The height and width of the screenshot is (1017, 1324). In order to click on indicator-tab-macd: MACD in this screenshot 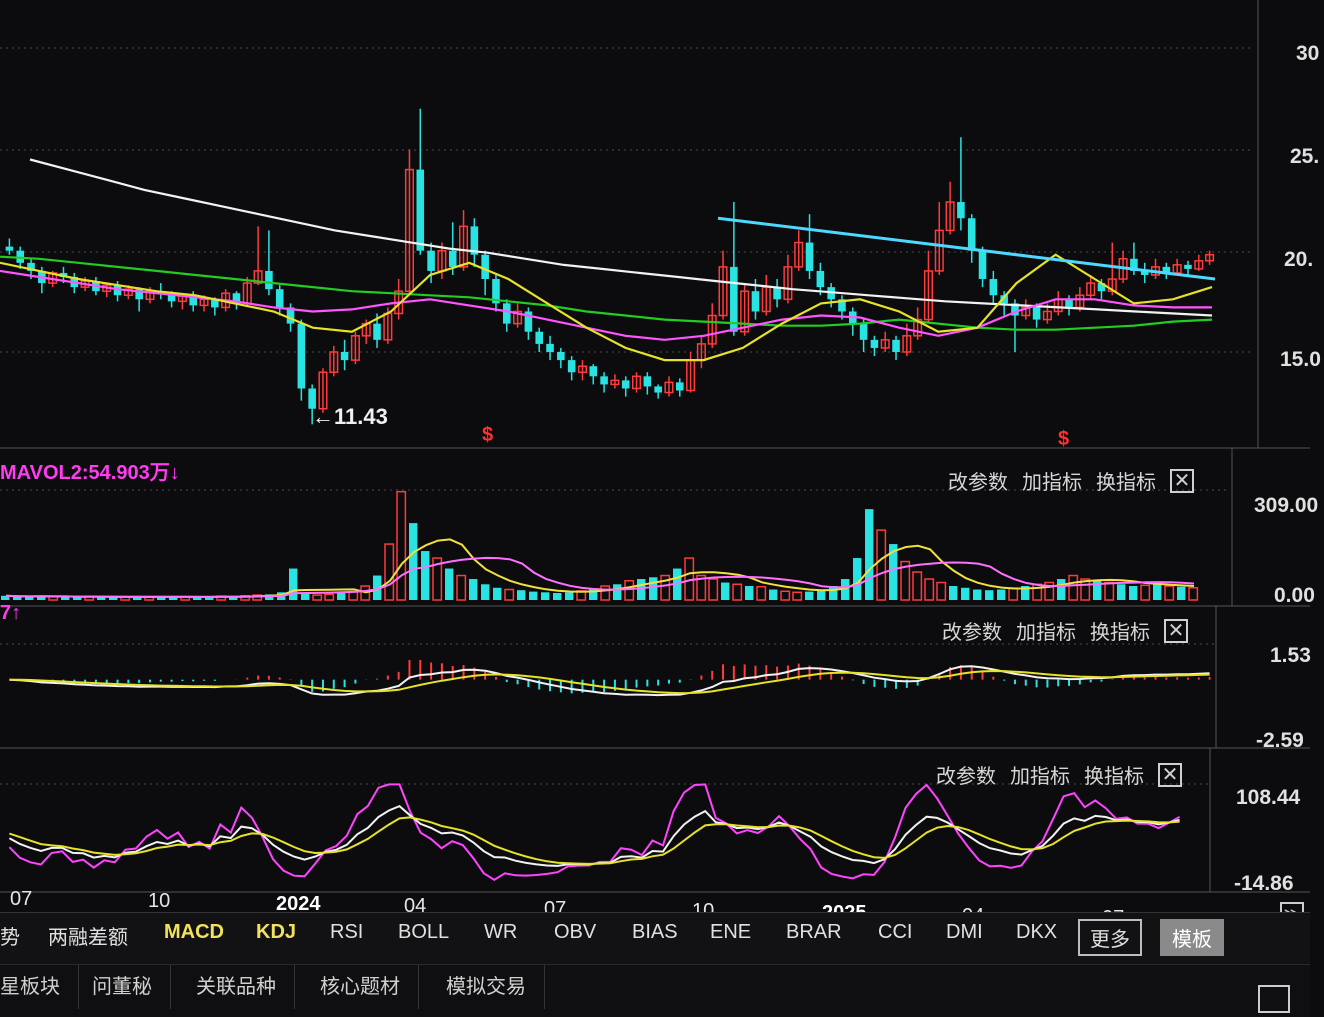, I will do `click(194, 932)`.